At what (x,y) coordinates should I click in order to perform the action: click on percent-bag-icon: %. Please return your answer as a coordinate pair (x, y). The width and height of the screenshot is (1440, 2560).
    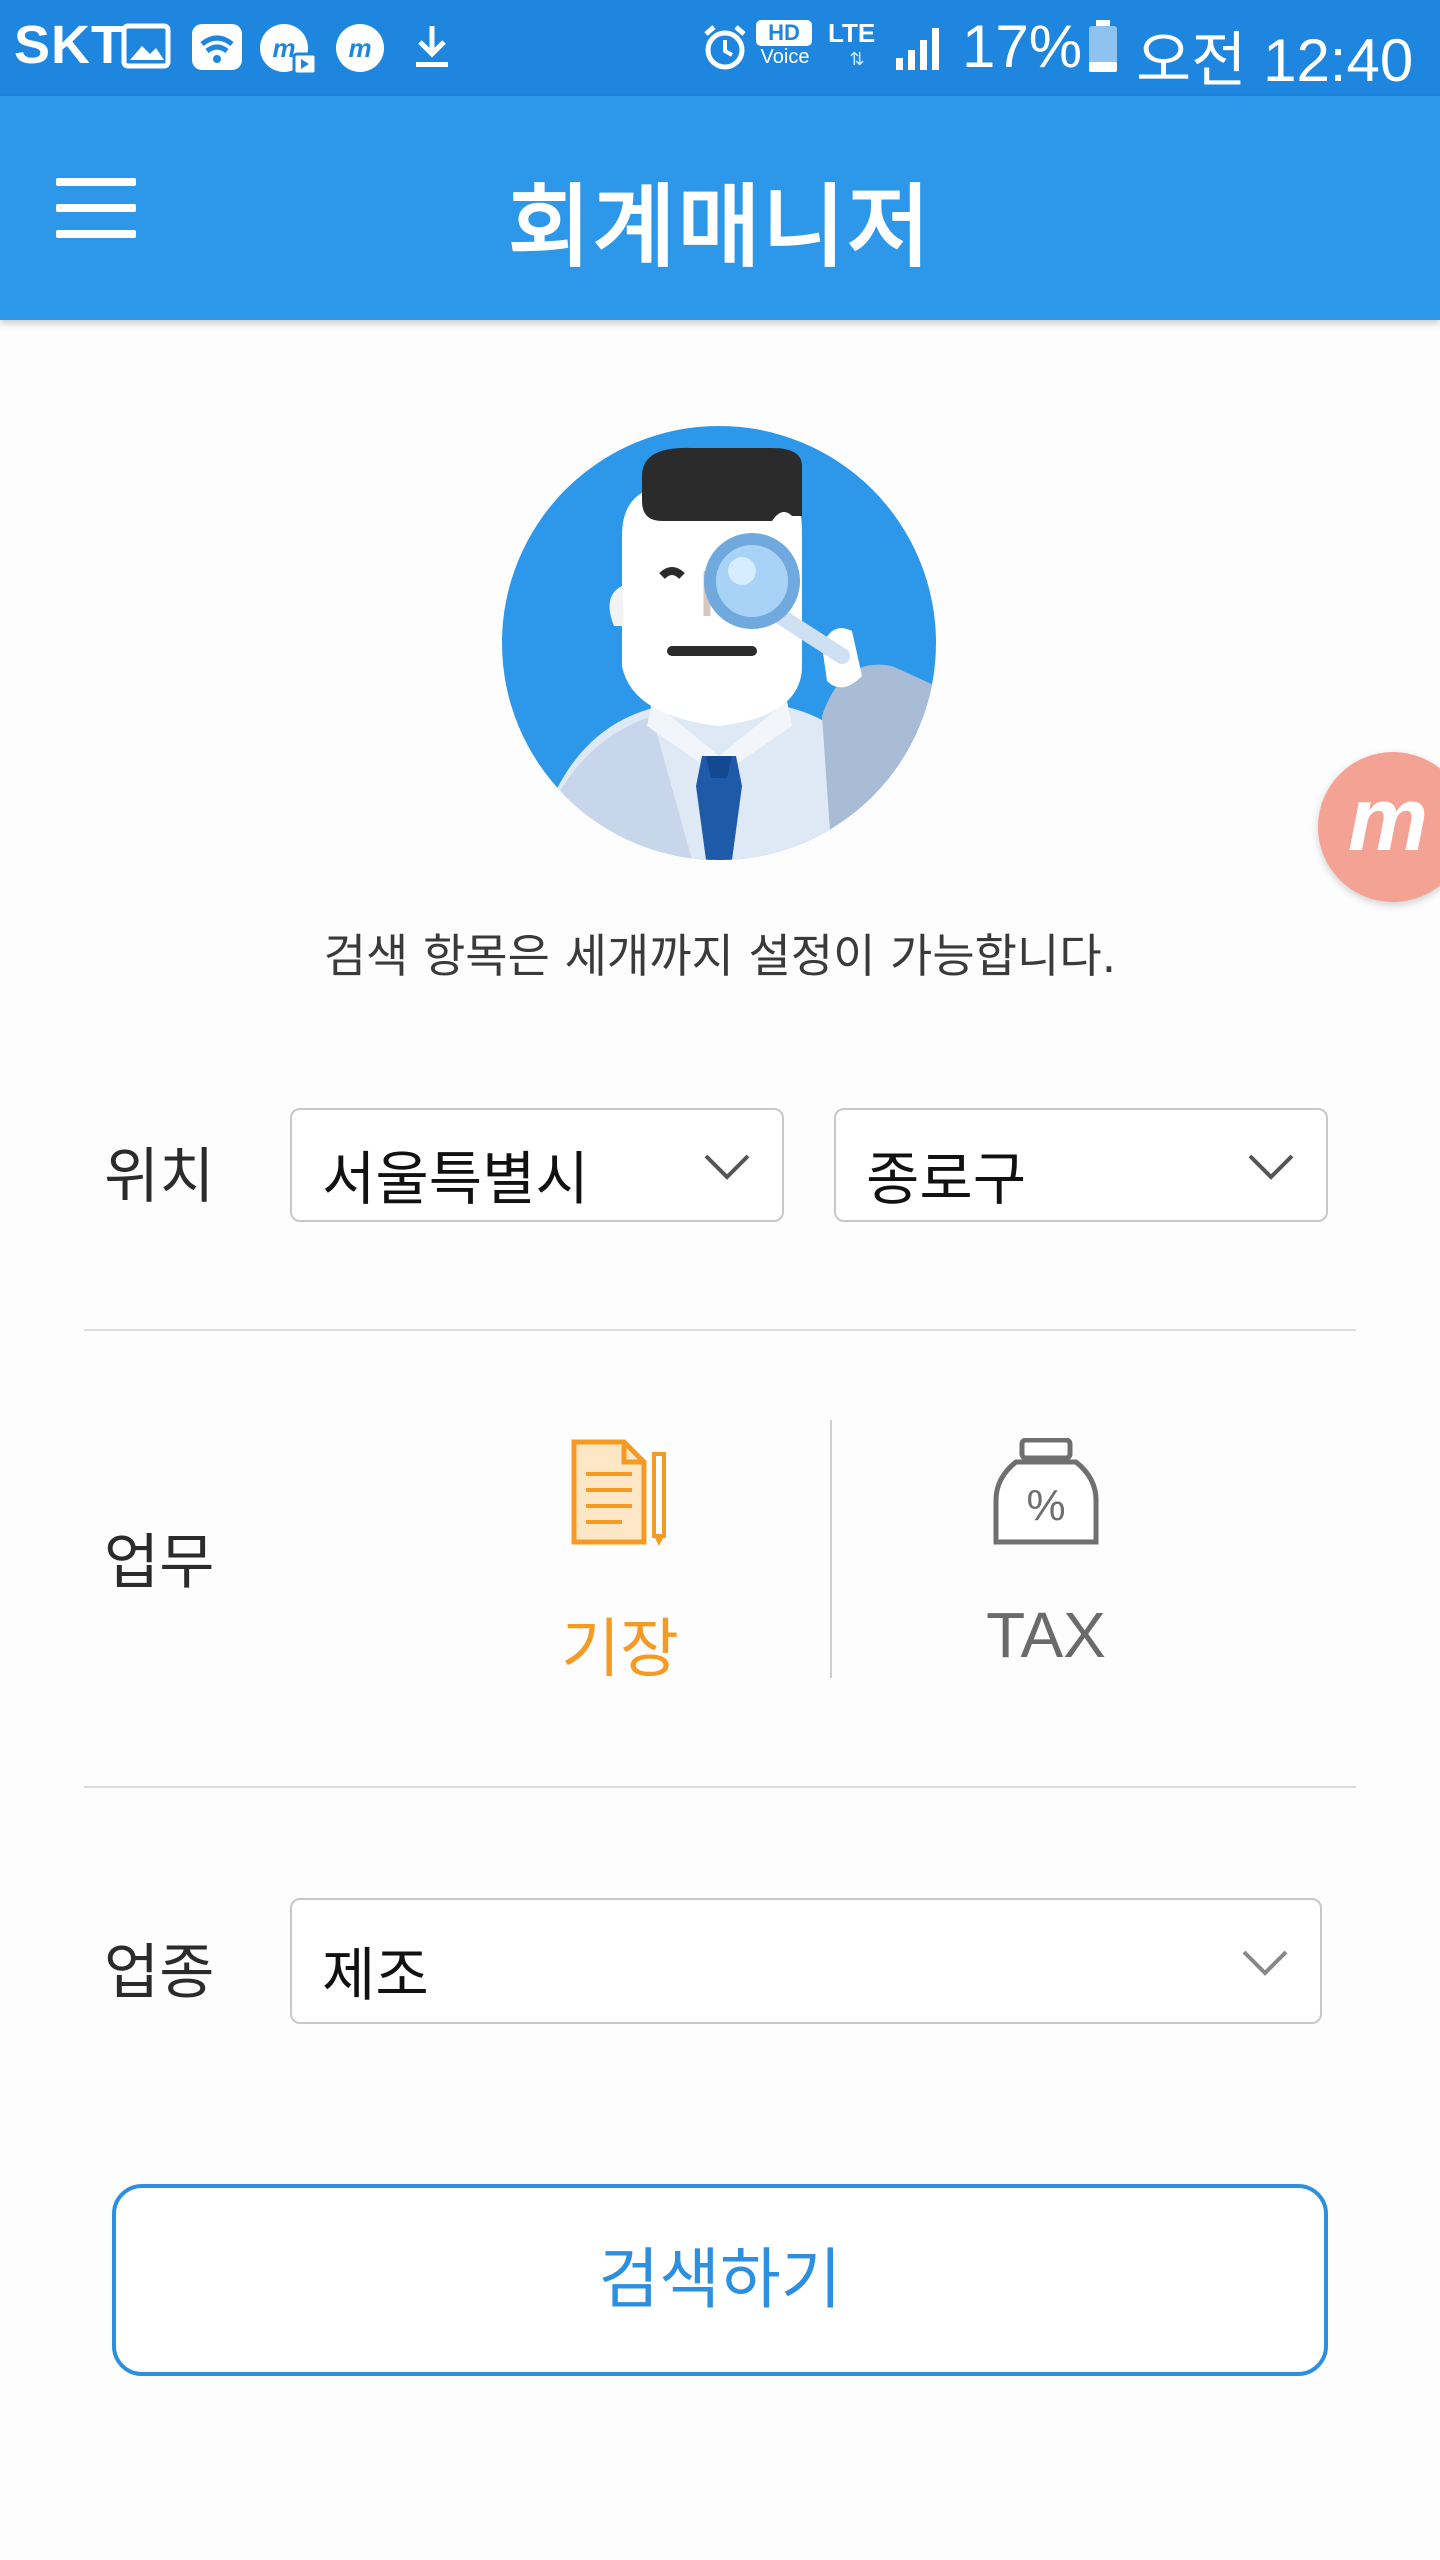
    Looking at the image, I should click on (1046, 1491).